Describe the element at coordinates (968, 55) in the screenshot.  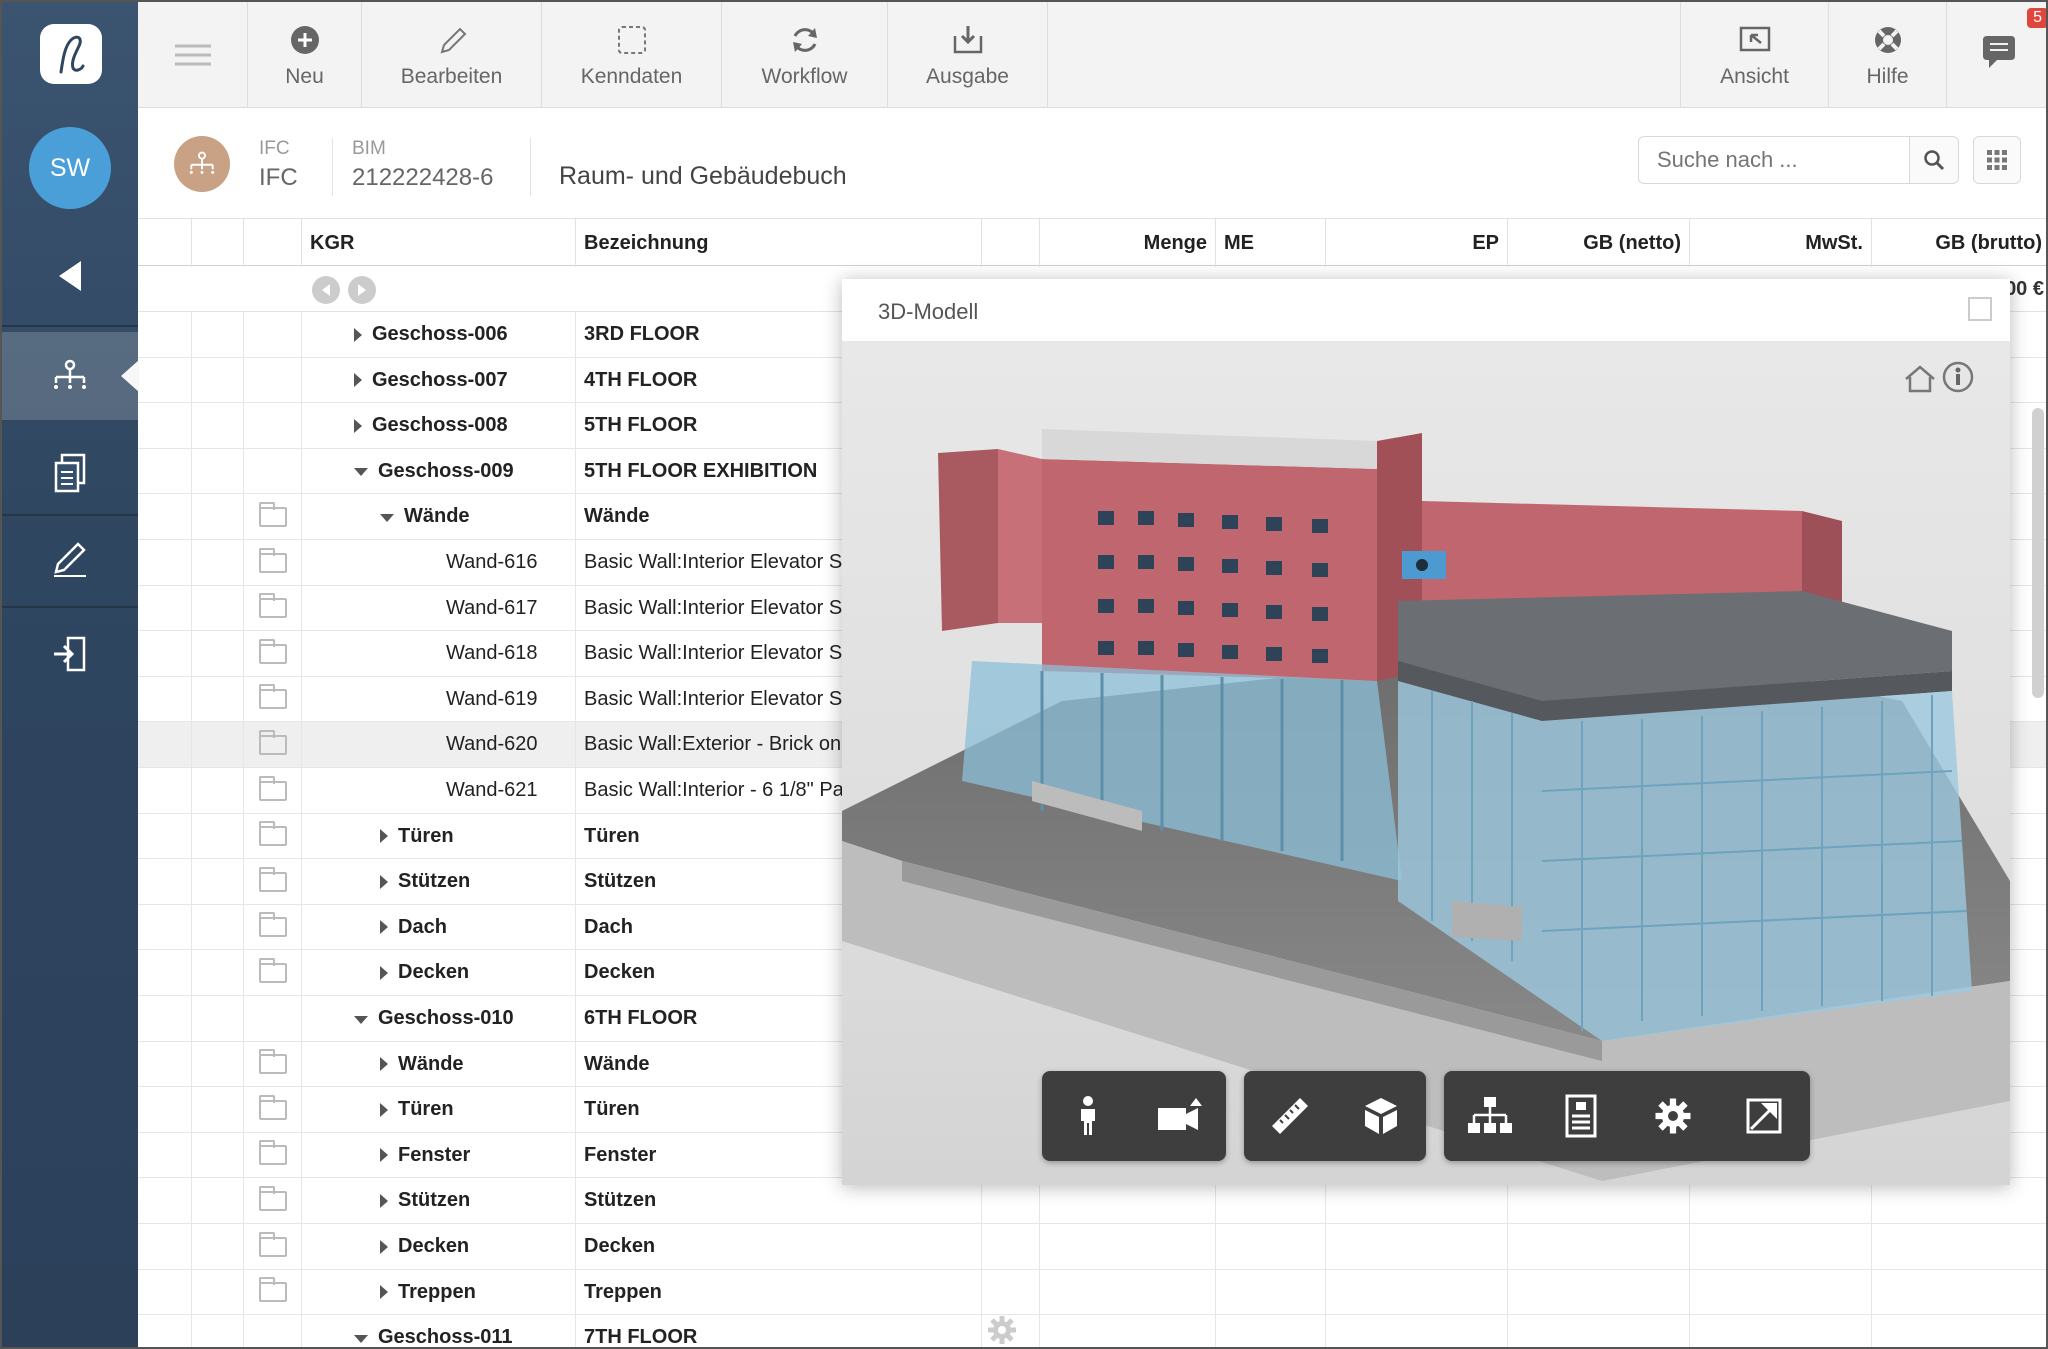
I see `output-button: Ausgabe` at that location.